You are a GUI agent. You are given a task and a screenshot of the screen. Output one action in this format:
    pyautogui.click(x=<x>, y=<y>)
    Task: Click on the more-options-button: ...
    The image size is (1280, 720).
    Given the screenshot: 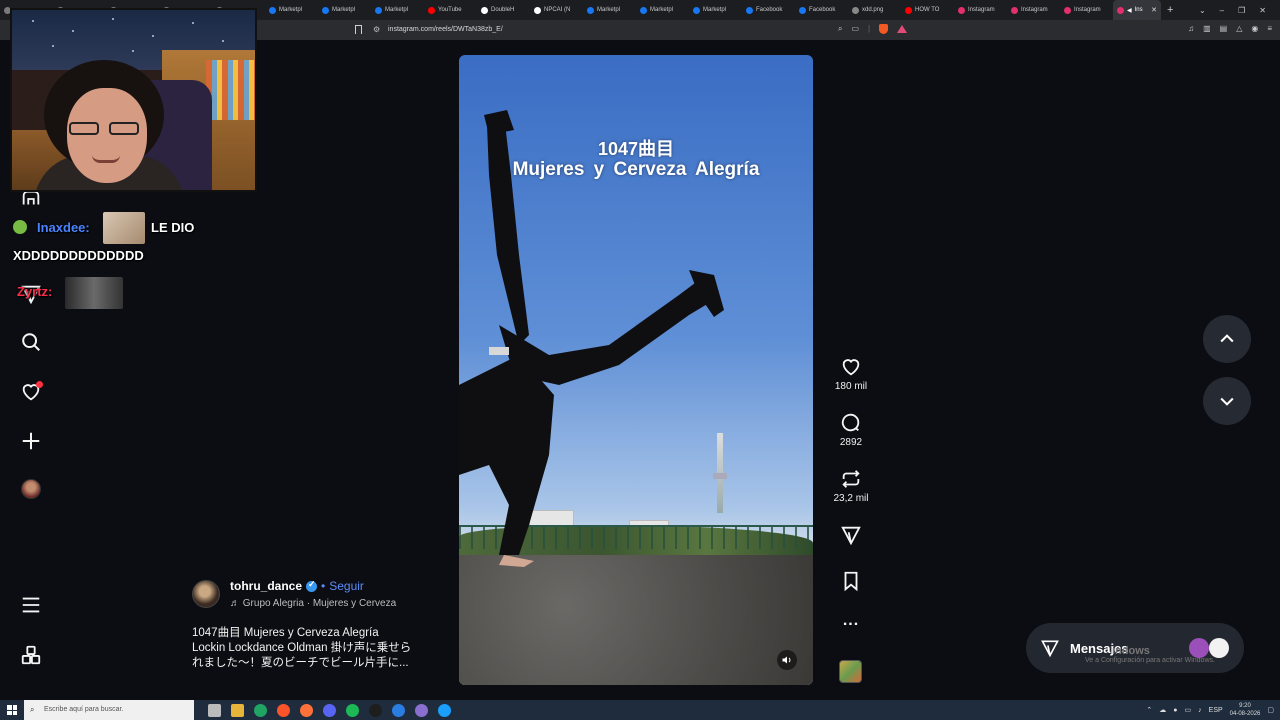 What is the action you would take?
    pyautogui.click(x=851, y=621)
    